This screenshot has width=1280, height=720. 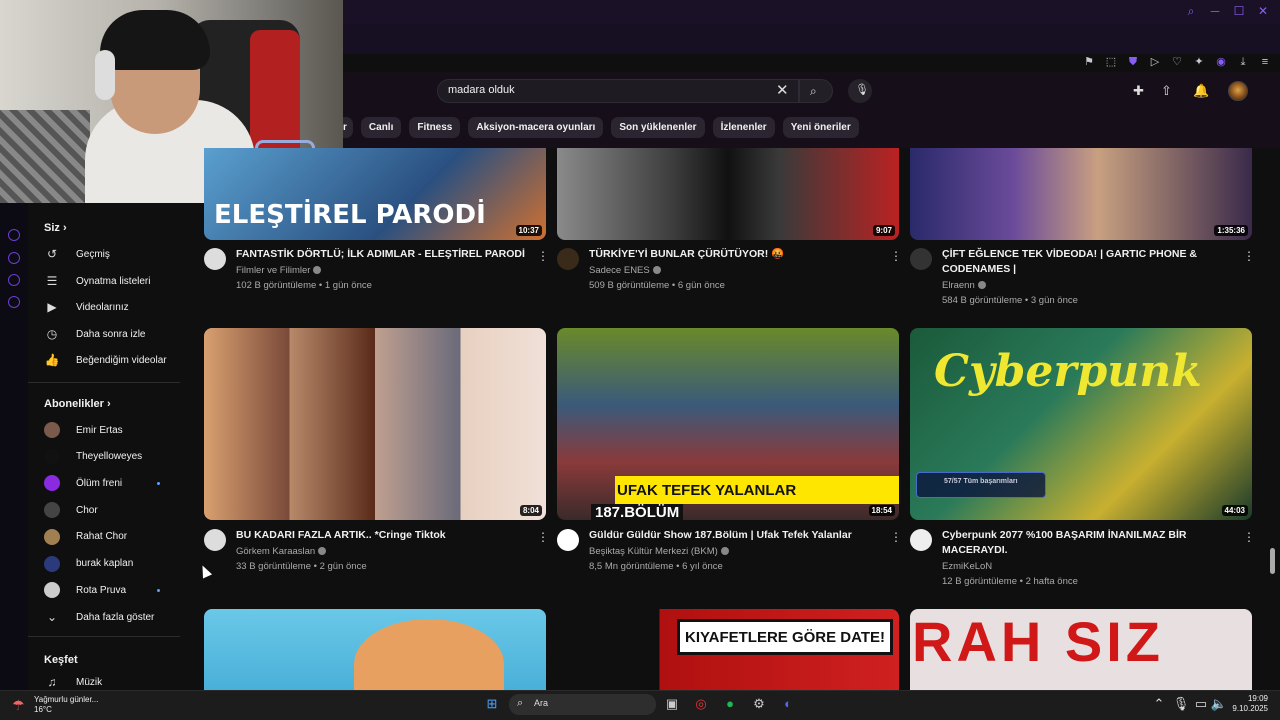 What do you see at coordinates (1201, 704) in the screenshot?
I see `network-icon: ▭` at bounding box center [1201, 704].